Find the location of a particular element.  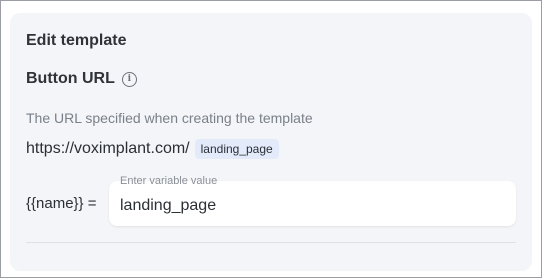

button-url-label: Button URL is located at coordinates (70, 78).